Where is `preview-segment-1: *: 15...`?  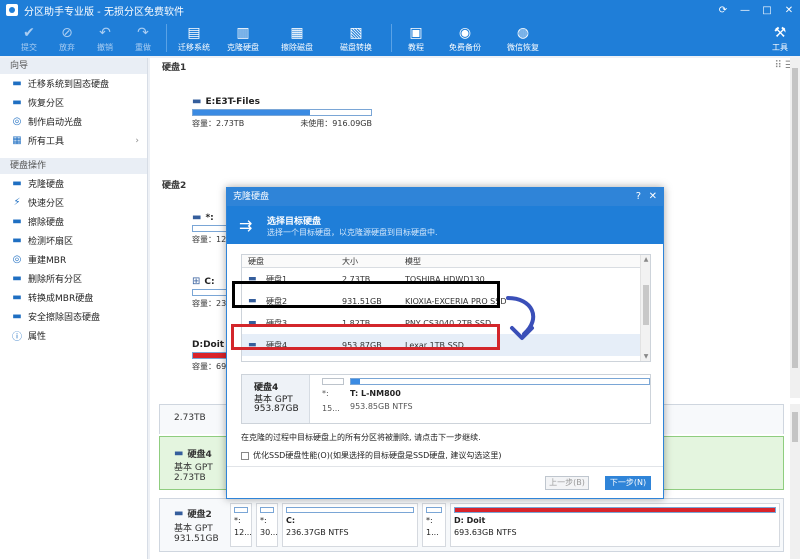
preview-segment-1: *: 15... is located at coordinates (333, 400).